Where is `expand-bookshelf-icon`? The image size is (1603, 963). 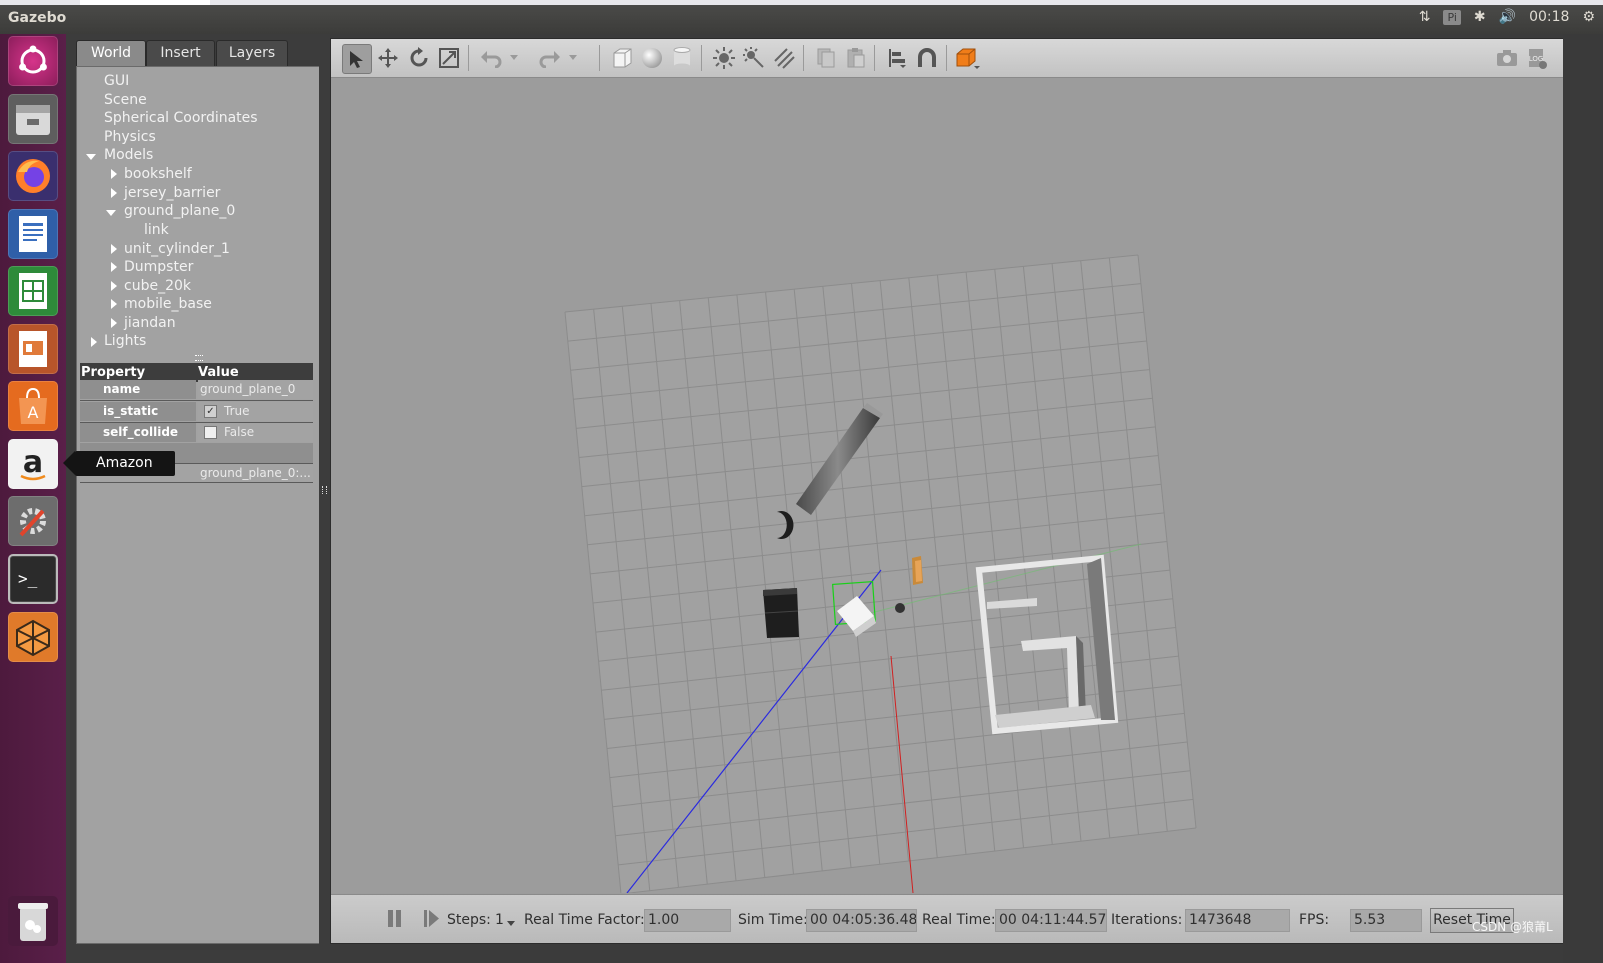
expand-bookshelf-icon is located at coordinates (114, 174).